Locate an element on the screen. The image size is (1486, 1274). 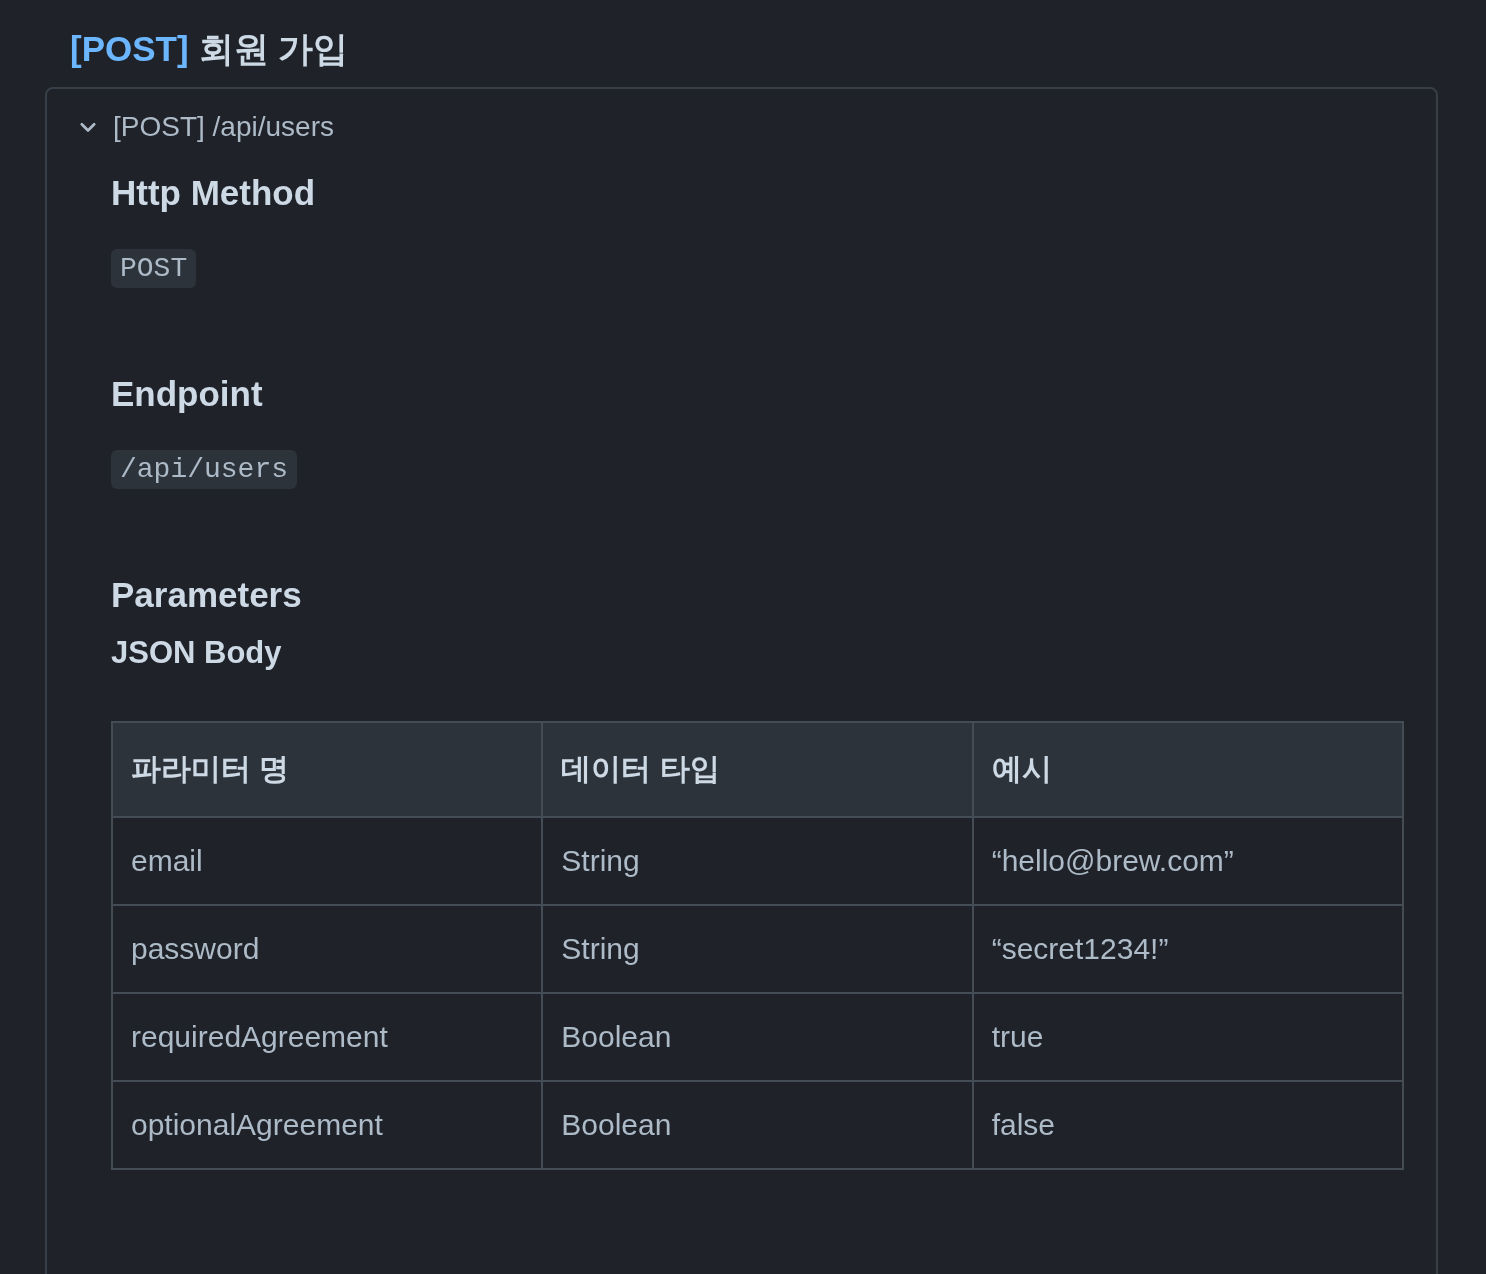
column-header: 파라미터 명 is located at coordinates (327, 769).